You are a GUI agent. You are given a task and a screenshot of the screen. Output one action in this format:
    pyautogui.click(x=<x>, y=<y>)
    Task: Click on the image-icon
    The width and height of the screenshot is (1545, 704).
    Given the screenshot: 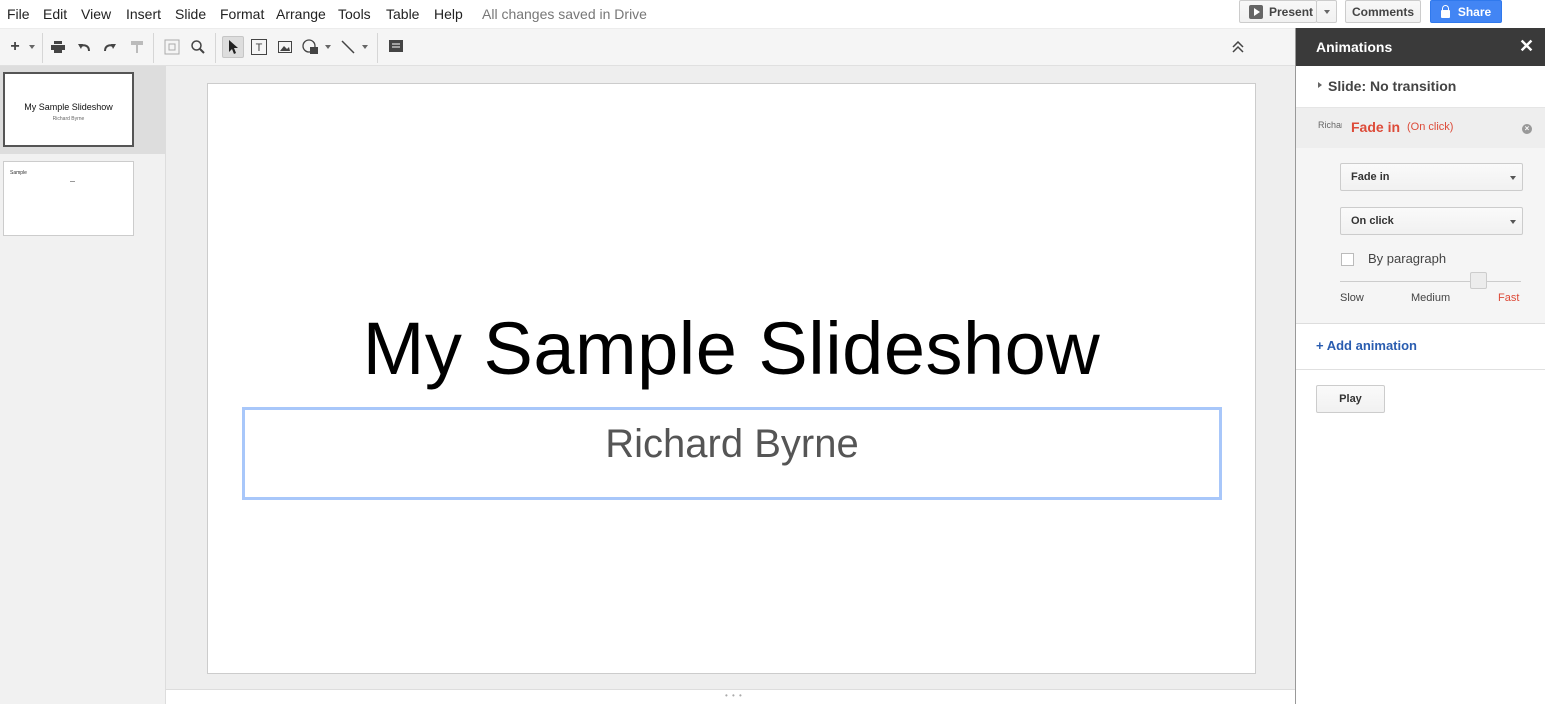 What is the action you would take?
    pyautogui.click(x=285, y=47)
    